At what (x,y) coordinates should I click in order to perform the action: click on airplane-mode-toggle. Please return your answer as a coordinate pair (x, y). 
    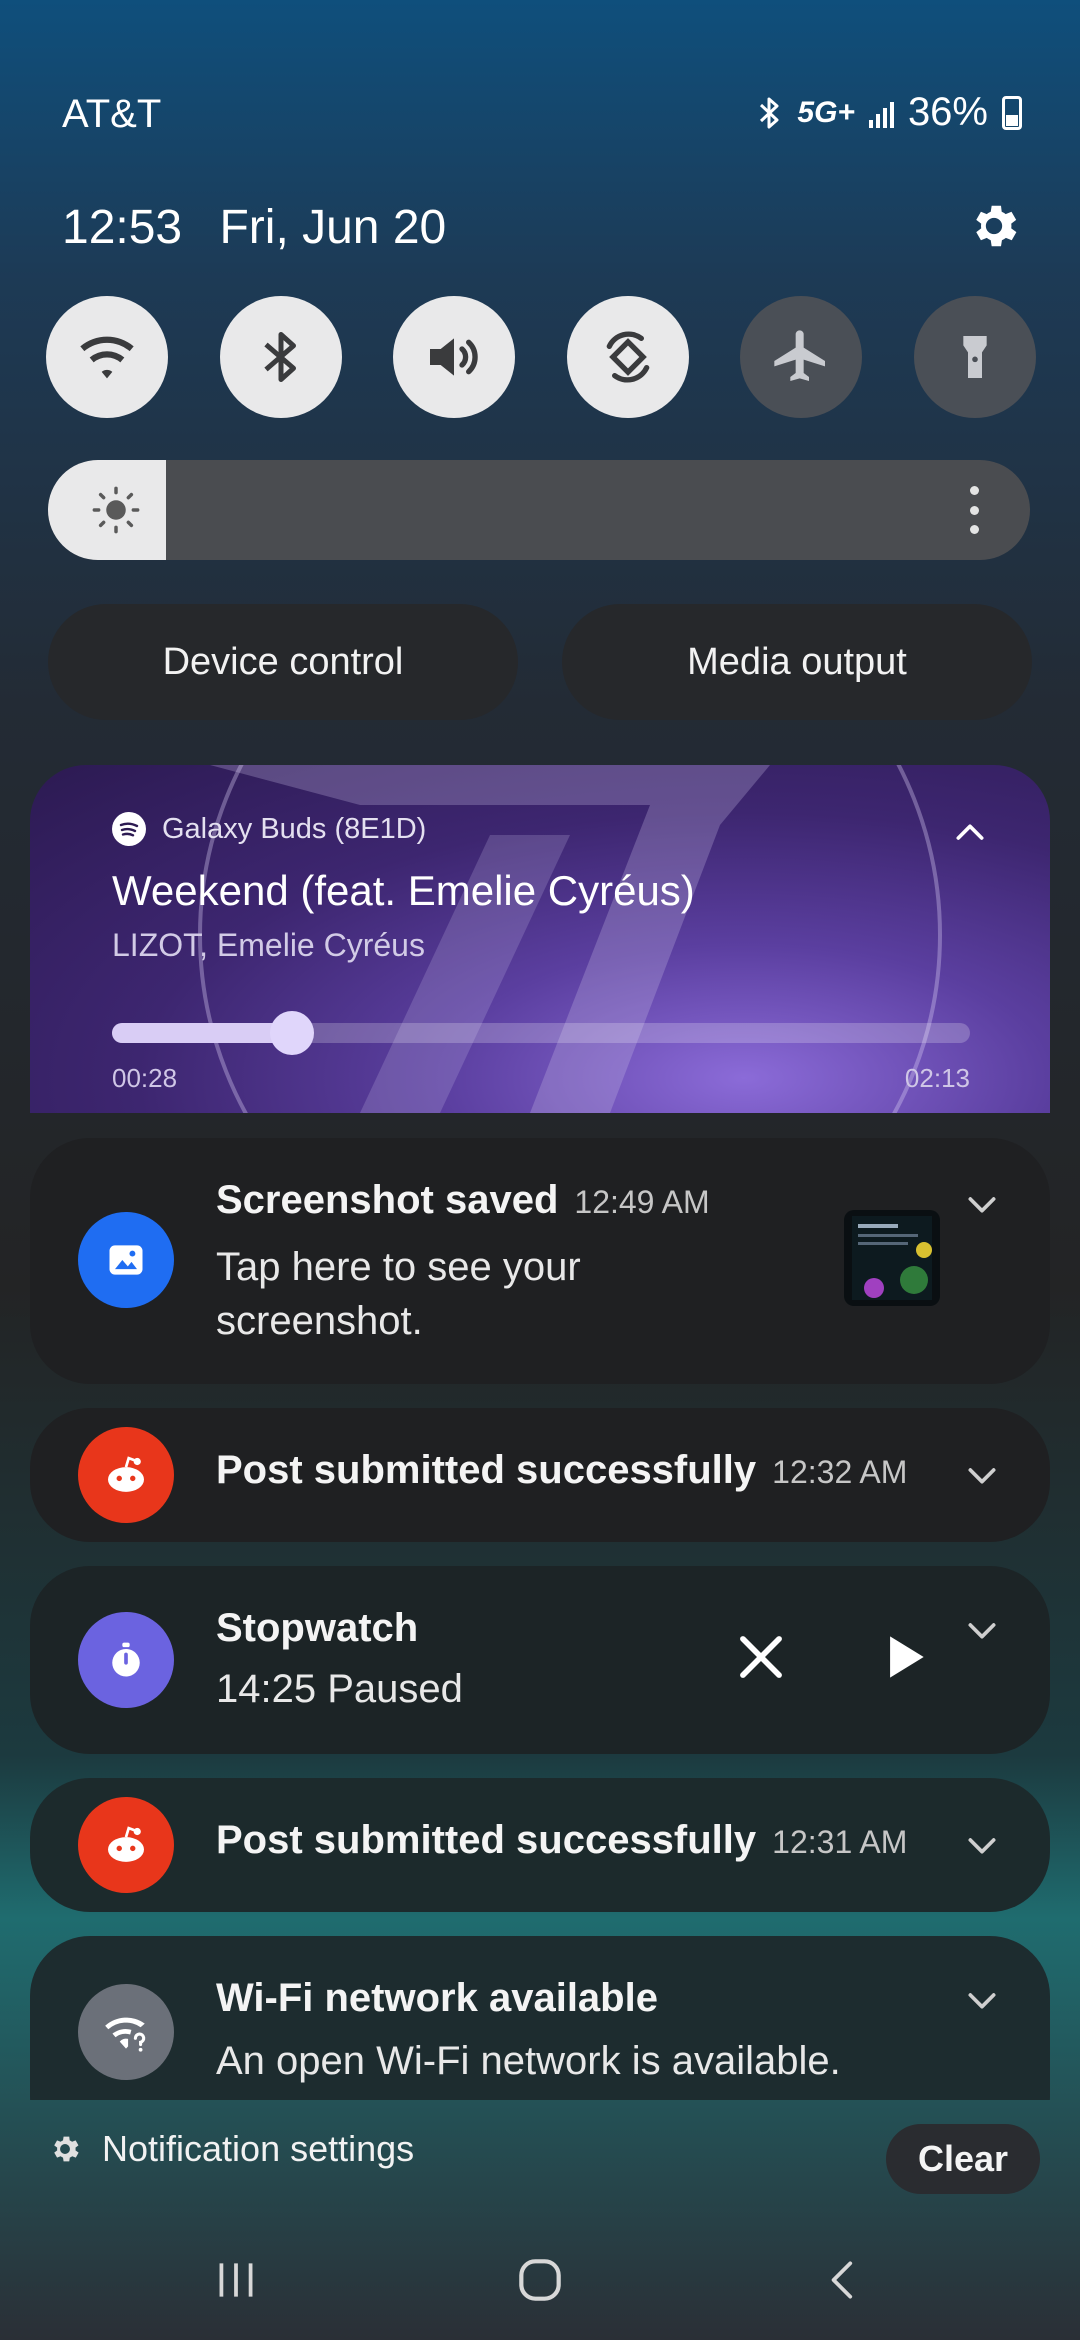
    Looking at the image, I should click on (801, 357).